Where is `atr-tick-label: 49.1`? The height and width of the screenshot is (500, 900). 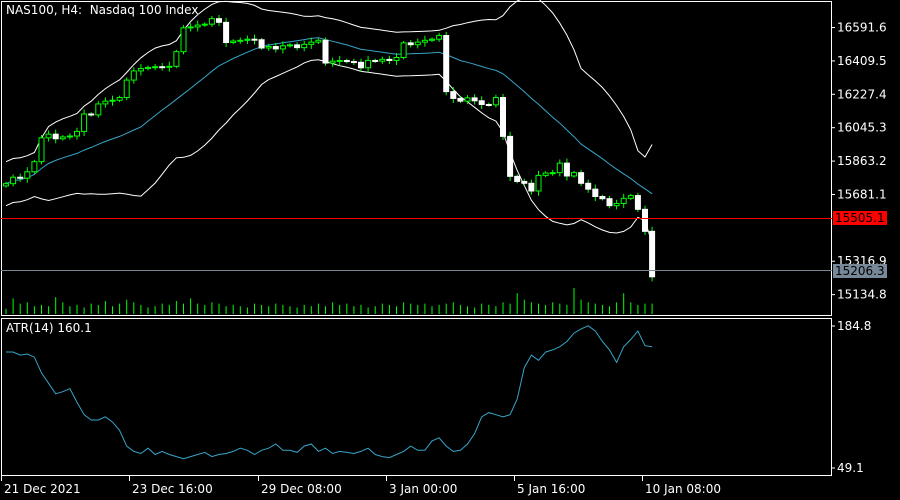 atr-tick-label: 49.1 is located at coordinates (850, 468).